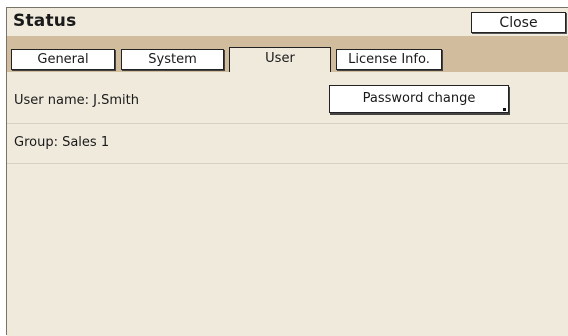  Describe the element at coordinates (172, 59) in the screenshot. I see `tab-system: System` at that location.